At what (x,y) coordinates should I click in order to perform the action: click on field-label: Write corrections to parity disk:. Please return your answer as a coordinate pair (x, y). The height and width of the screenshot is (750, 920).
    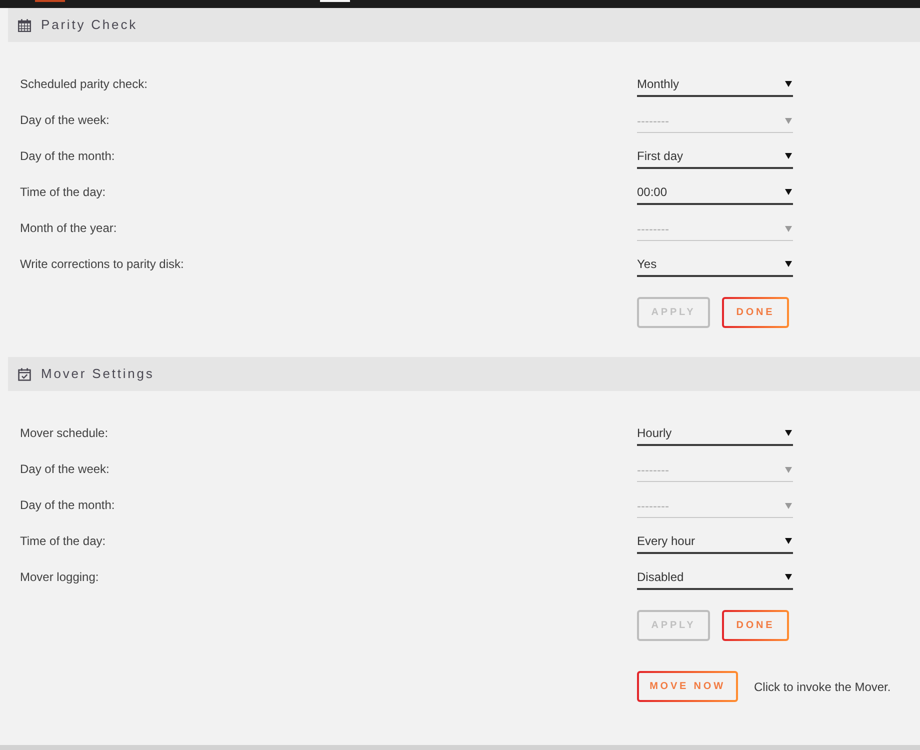
    Looking at the image, I should click on (102, 264).